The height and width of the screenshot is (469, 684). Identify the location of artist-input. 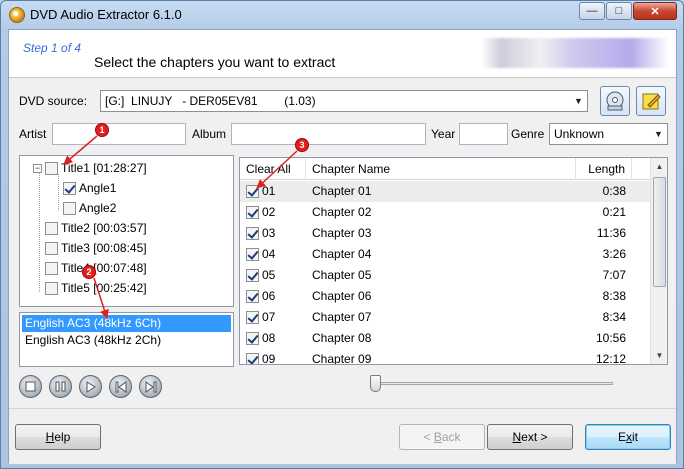
(119, 134).